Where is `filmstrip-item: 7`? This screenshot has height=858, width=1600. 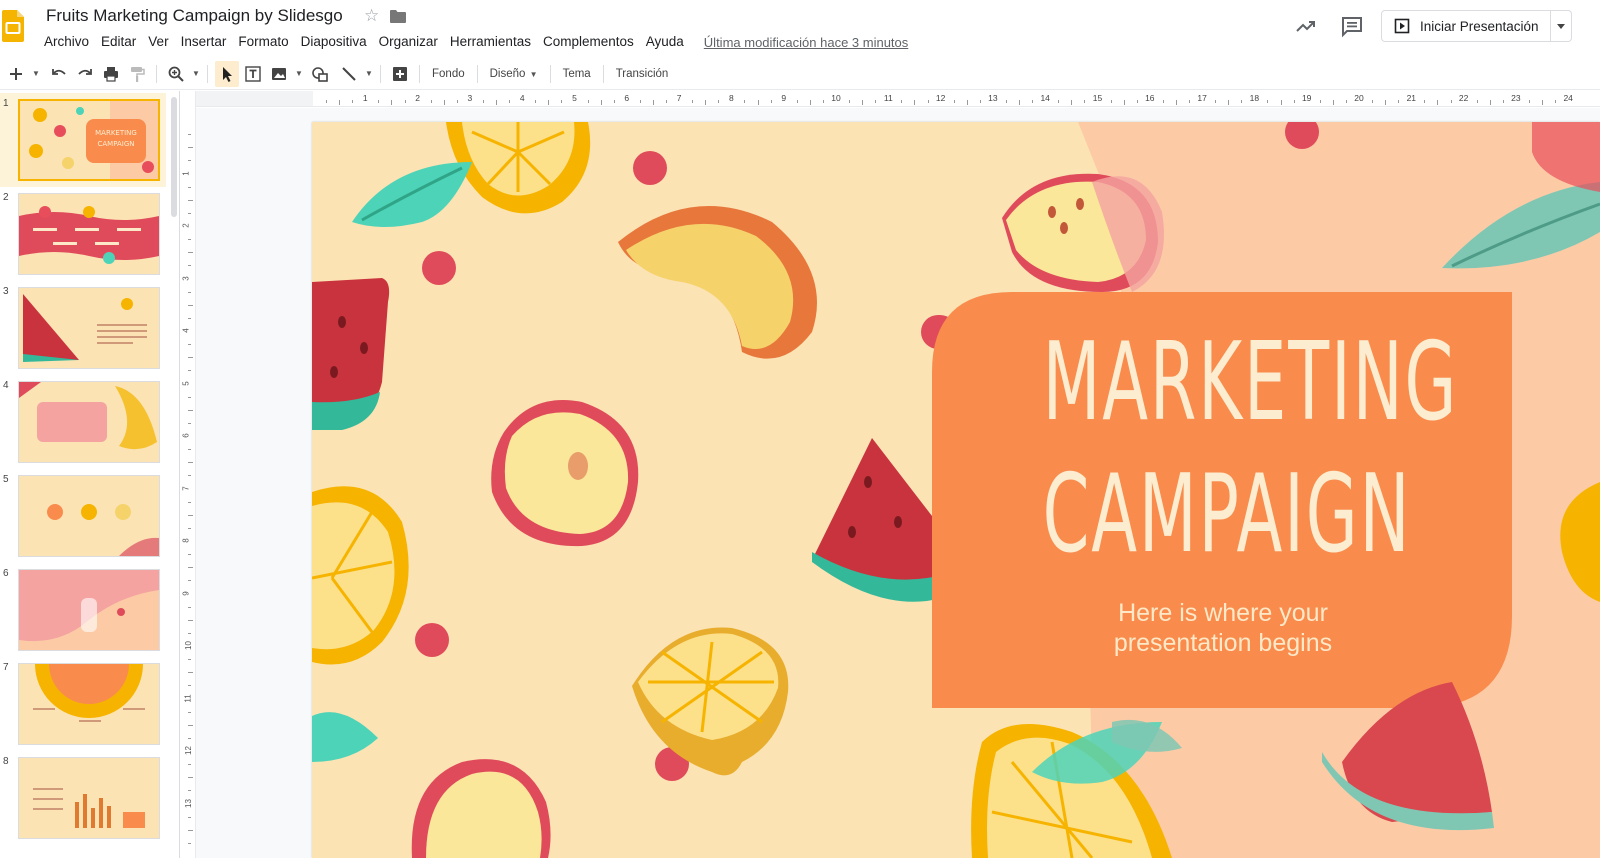 filmstrip-item: 7 is located at coordinates (83, 704).